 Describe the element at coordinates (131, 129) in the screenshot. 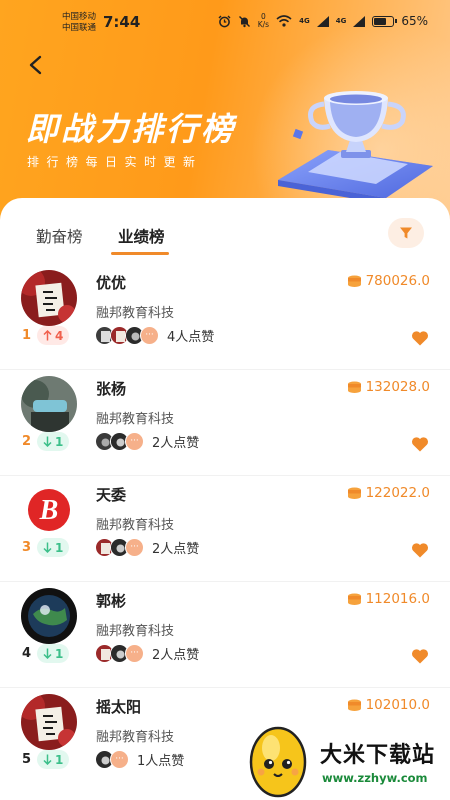

I see `page-title: 即战力排行榜` at that location.